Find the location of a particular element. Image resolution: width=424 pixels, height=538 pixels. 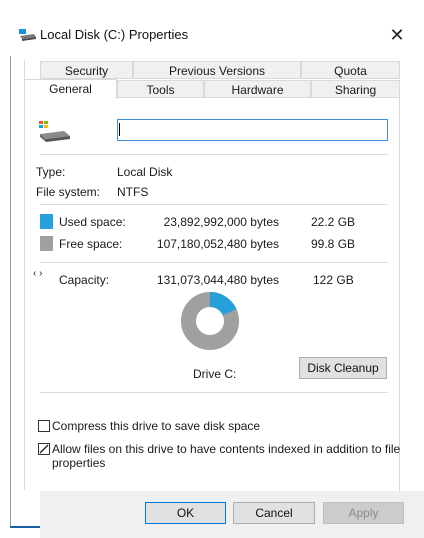

check-icon is located at coordinates (44, 449).